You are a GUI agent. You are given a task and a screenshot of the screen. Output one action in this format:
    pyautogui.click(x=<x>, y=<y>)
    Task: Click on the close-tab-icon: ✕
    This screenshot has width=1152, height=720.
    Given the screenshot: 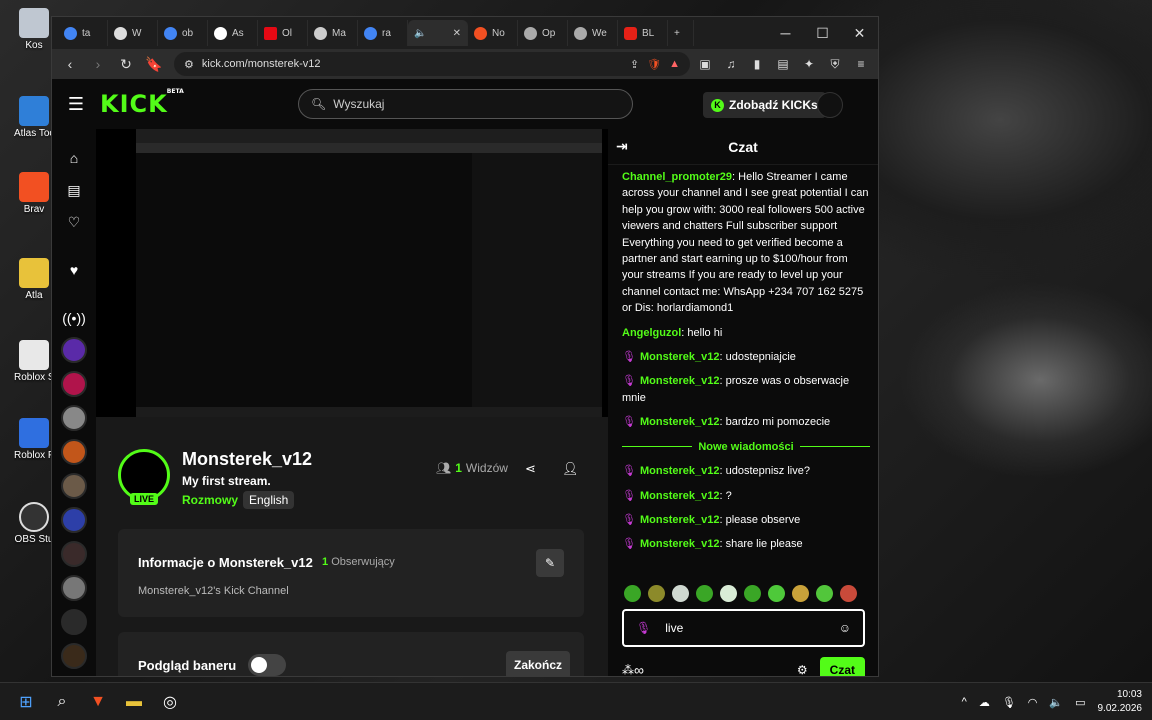 What is the action you would take?
    pyautogui.click(x=457, y=33)
    